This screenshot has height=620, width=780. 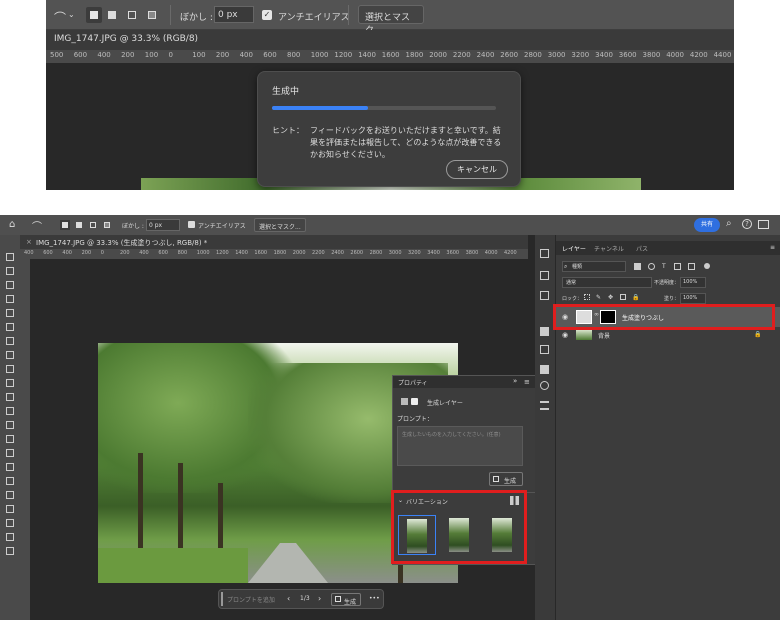 What do you see at coordinates (12, 224) in the screenshot?
I see `home-icon: ⌂` at bounding box center [12, 224].